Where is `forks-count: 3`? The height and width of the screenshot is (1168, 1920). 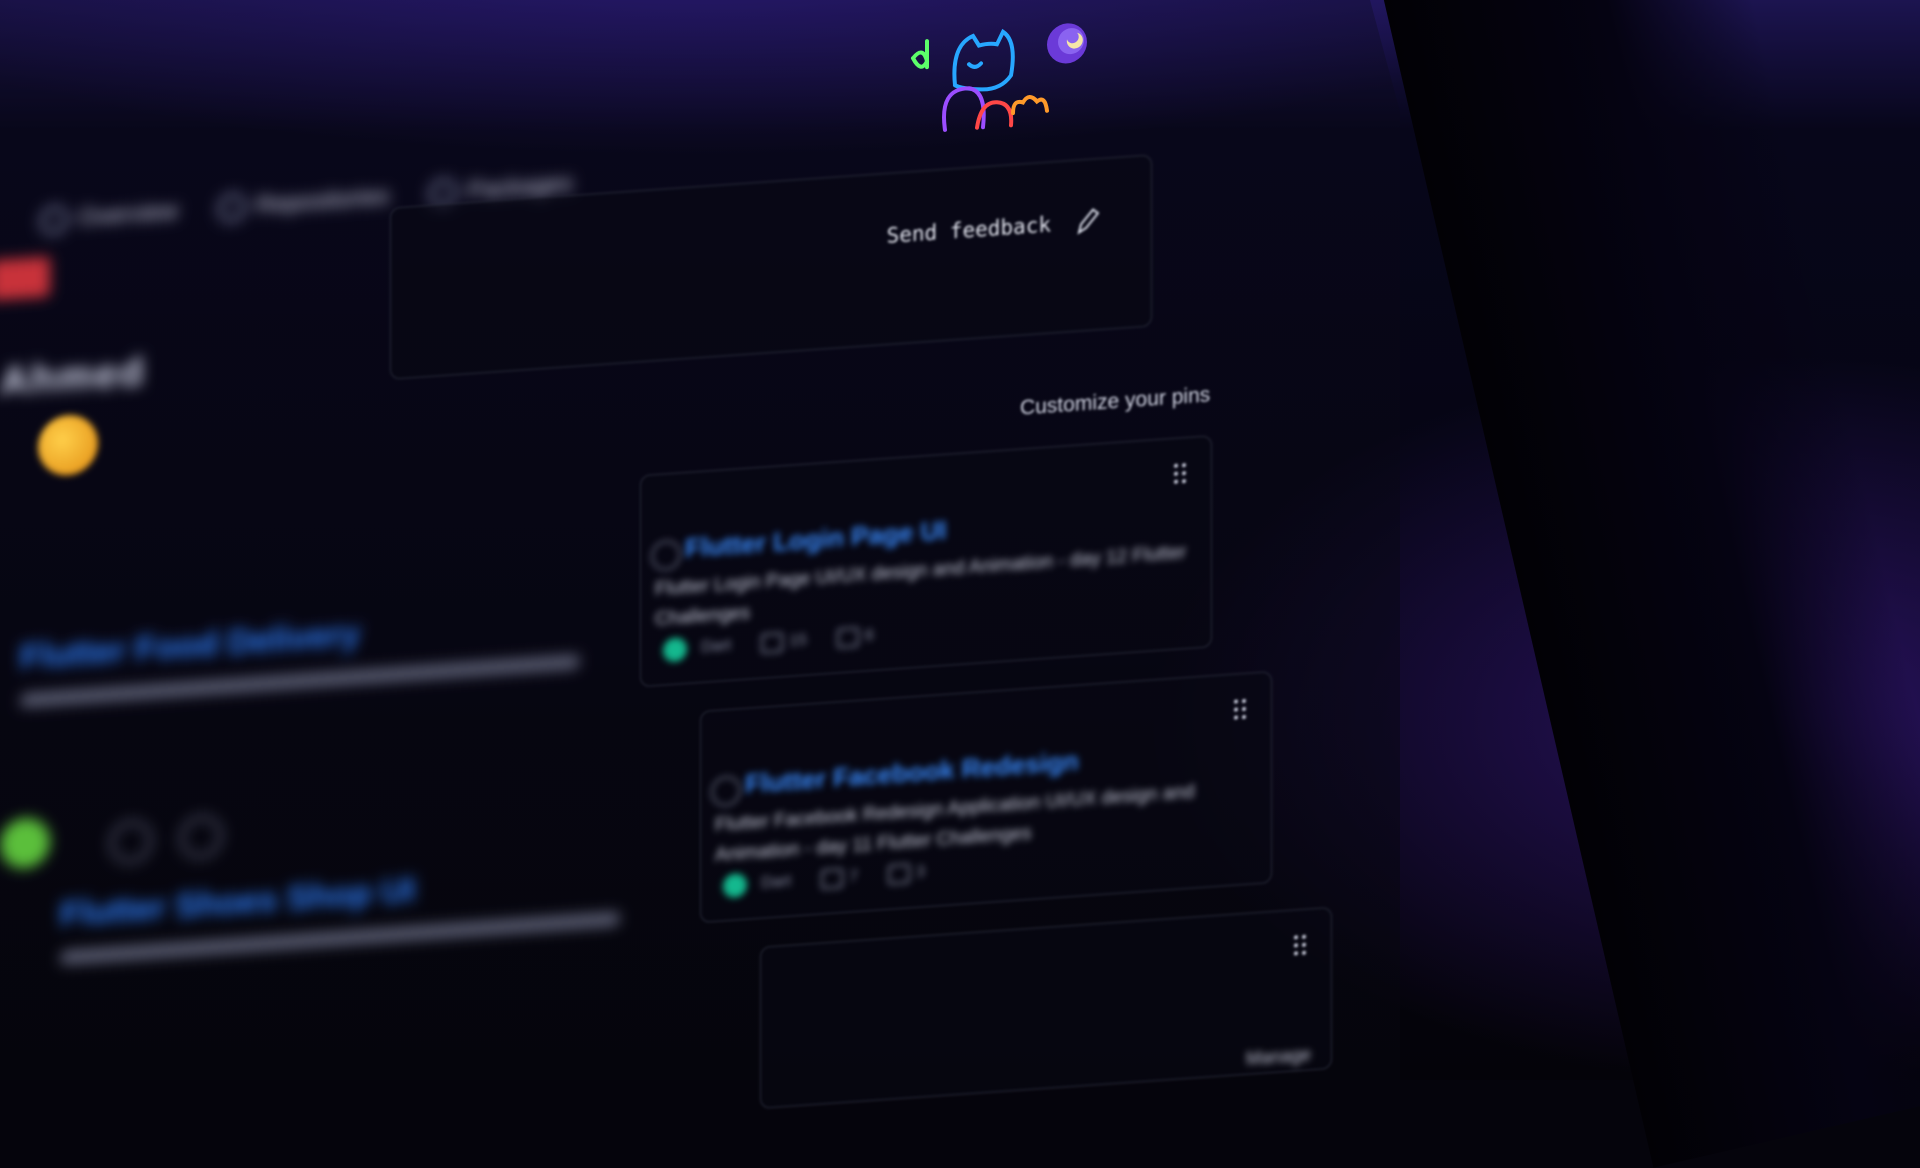
forks-count: 3 is located at coordinates (921, 872).